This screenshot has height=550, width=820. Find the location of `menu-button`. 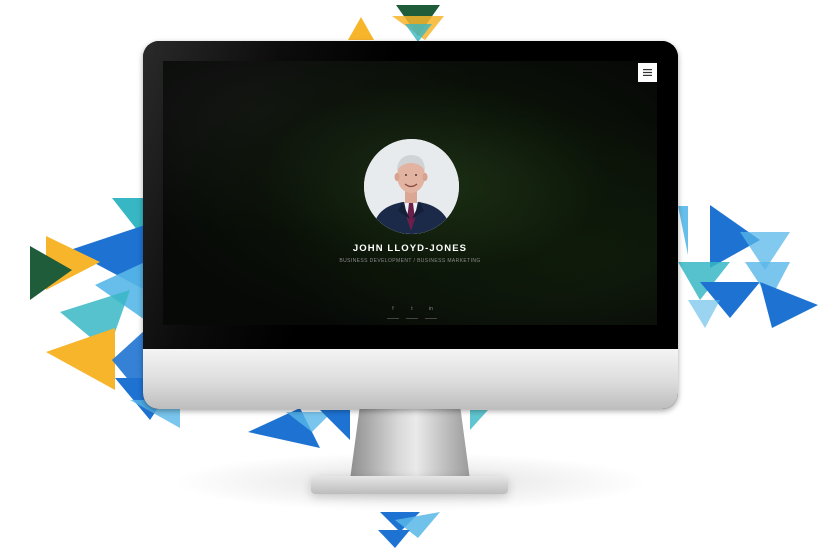

menu-button is located at coordinates (647, 72).